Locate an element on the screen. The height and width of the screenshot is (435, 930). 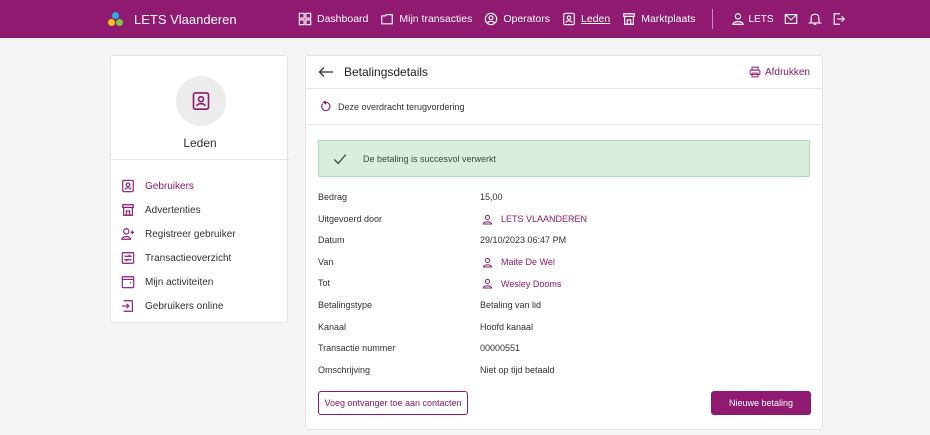
new-payment-button: Nieuwe betaling is located at coordinates (761, 403).